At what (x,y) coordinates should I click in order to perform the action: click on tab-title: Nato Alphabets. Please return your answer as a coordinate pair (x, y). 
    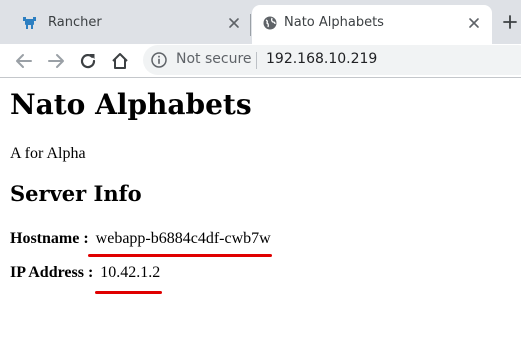
    Looking at the image, I should click on (334, 22).